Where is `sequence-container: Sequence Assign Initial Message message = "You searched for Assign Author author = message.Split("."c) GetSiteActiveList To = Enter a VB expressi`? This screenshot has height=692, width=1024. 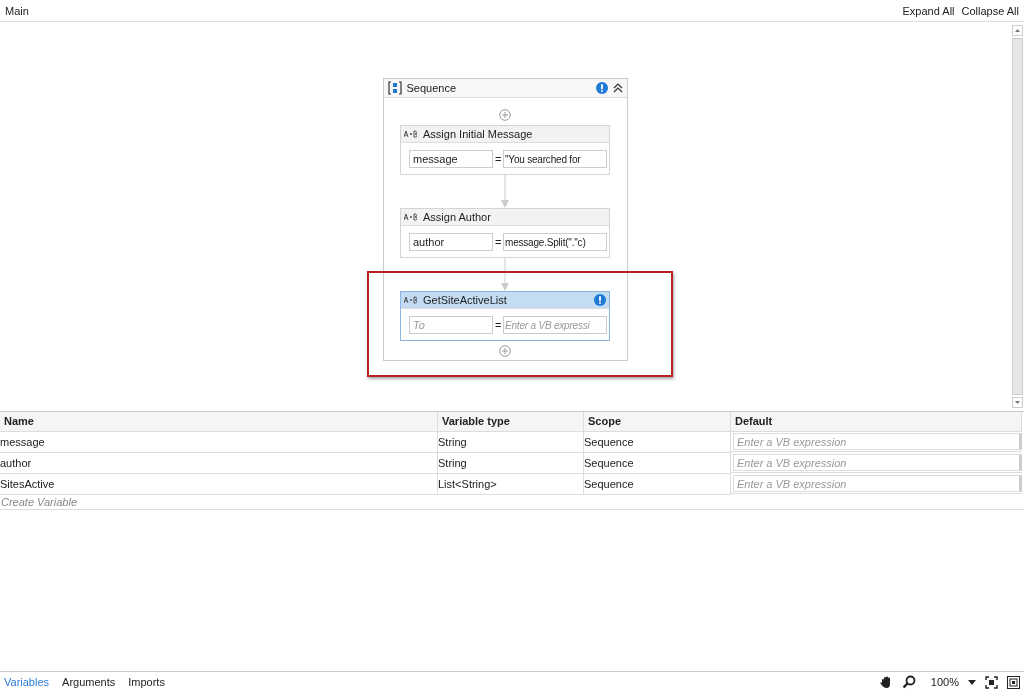
sequence-container: Sequence Assign Initial Message message = "You searched for Assign Author author = message.Split("."c) GetSiteActiveList To = Enter a VB expressi is located at coordinates (505, 219).